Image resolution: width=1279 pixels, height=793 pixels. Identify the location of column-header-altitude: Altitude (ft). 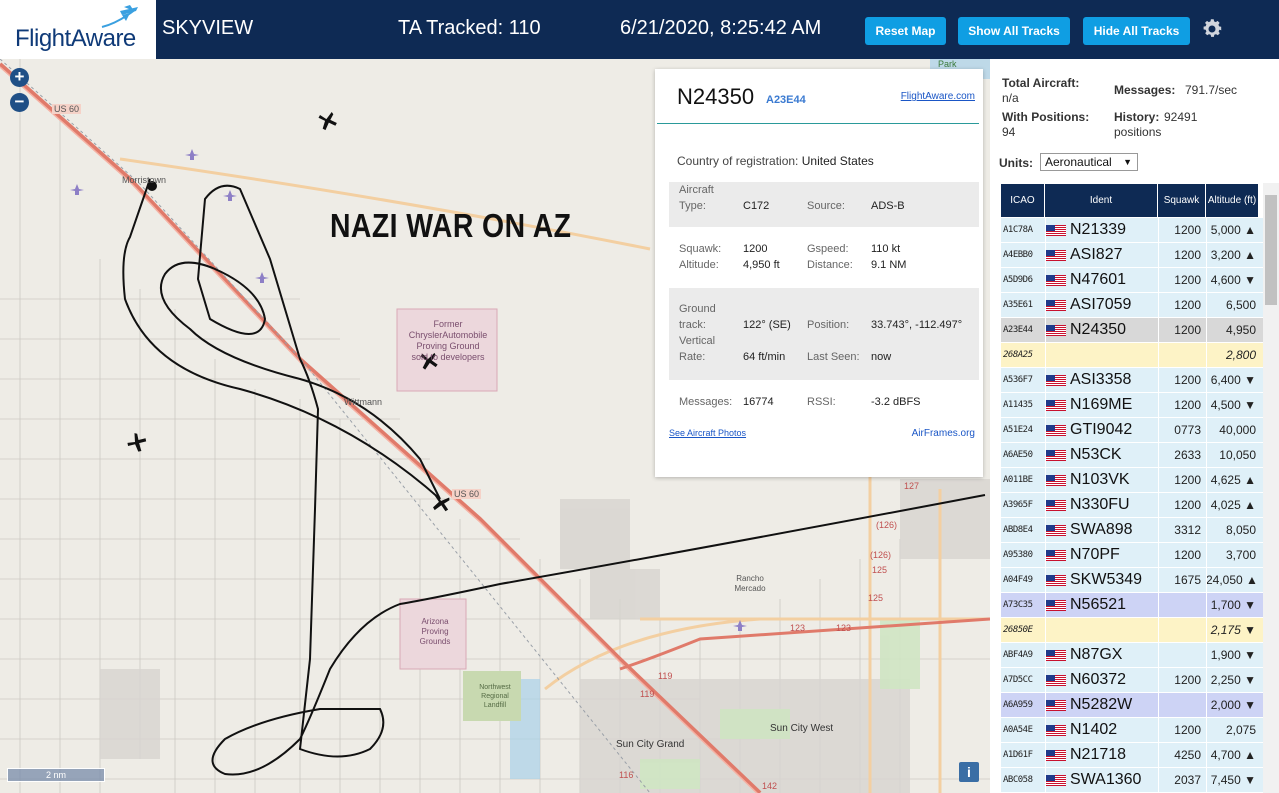
(1232, 200).